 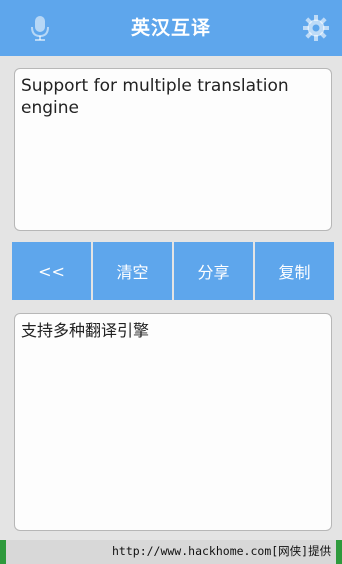 I want to click on action-bar: << 清空 分享 复制, so click(x=173, y=271).